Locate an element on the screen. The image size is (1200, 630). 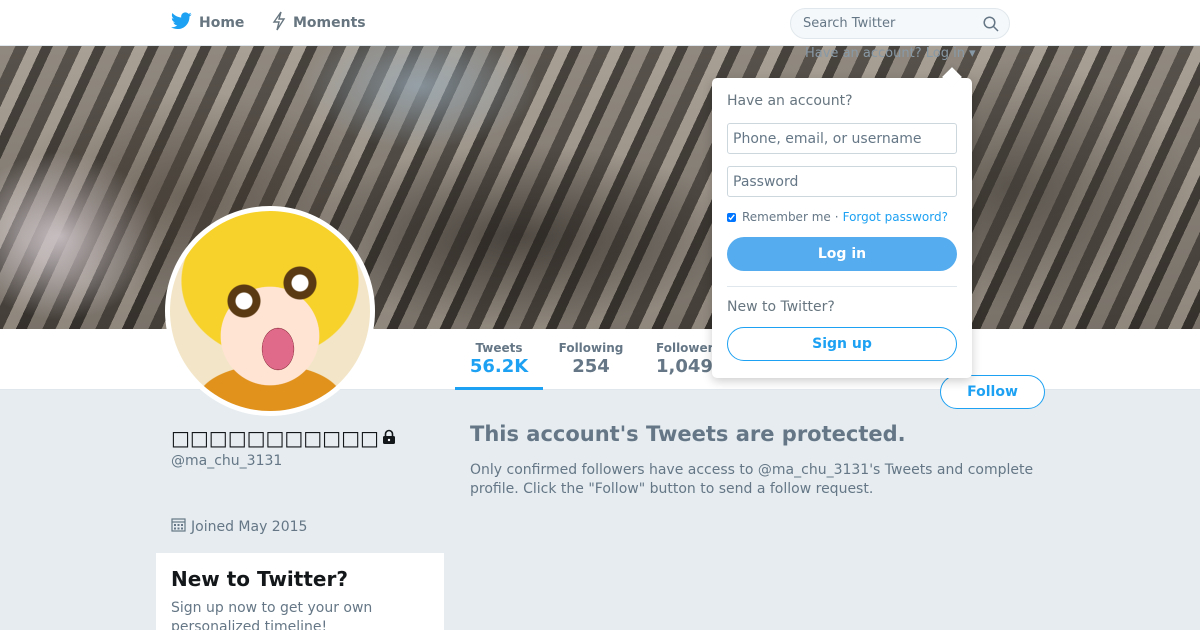
calendar-icon is located at coordinates (178, 526).